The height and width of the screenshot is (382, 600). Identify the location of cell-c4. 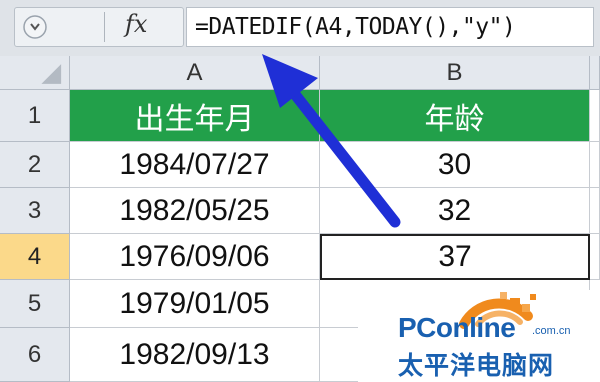
(595, 257).